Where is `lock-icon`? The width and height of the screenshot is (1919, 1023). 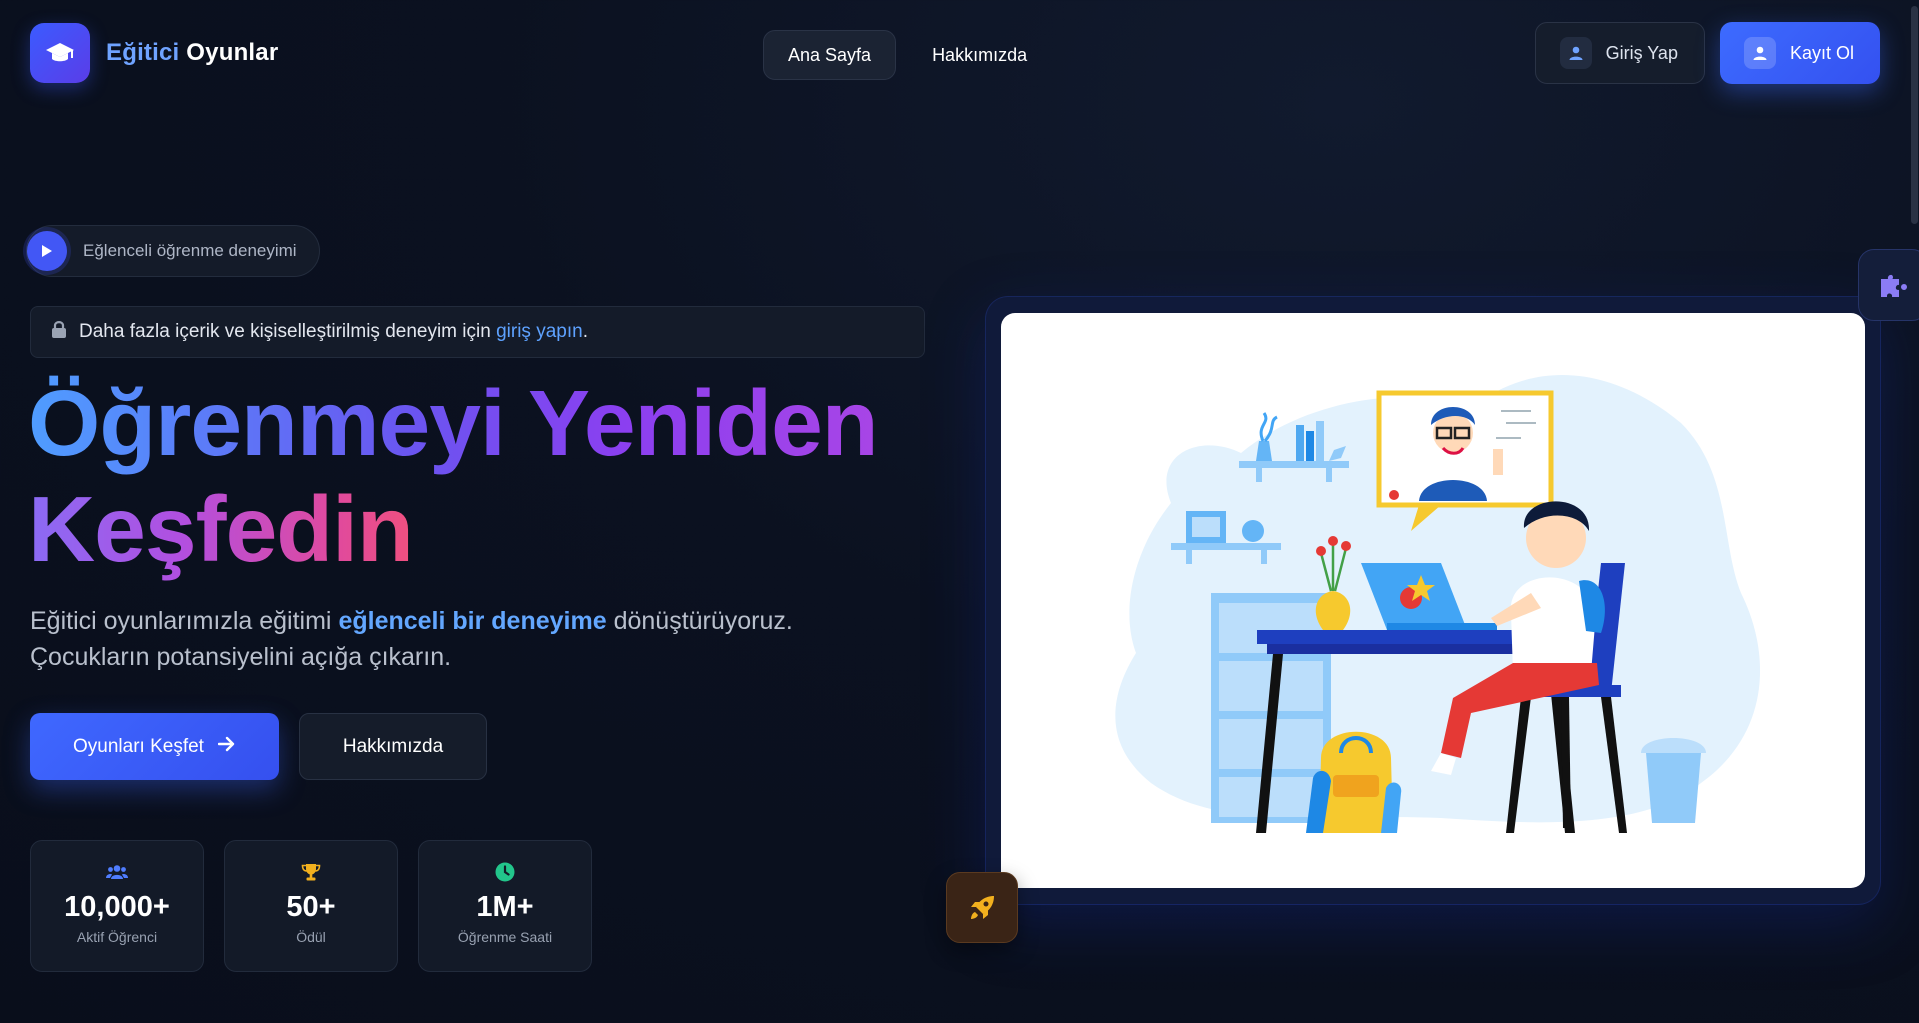
lock-icon is located at coordinates (59, 332).